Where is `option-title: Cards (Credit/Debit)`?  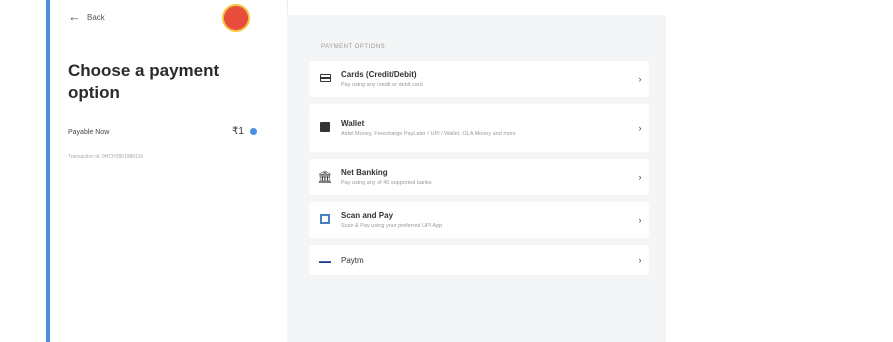
option-title: Cards (Credit/Debit) is located at coordinates (379, 74).